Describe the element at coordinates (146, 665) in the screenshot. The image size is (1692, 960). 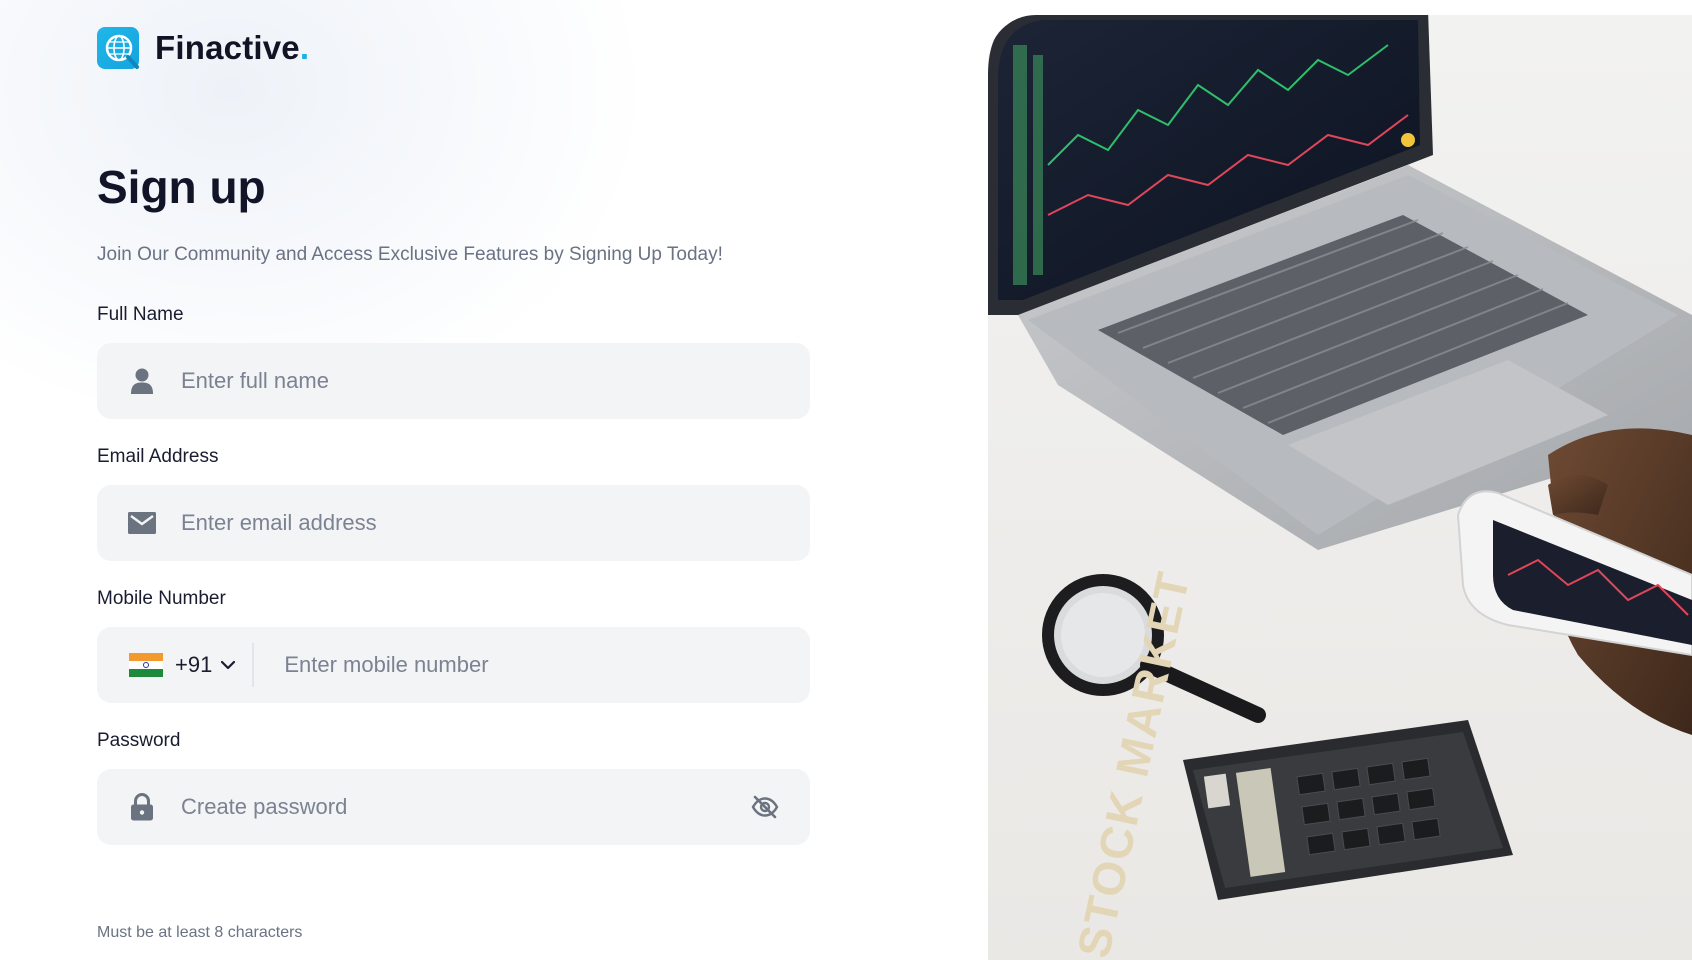
I see `india-flag-icon` at that location.